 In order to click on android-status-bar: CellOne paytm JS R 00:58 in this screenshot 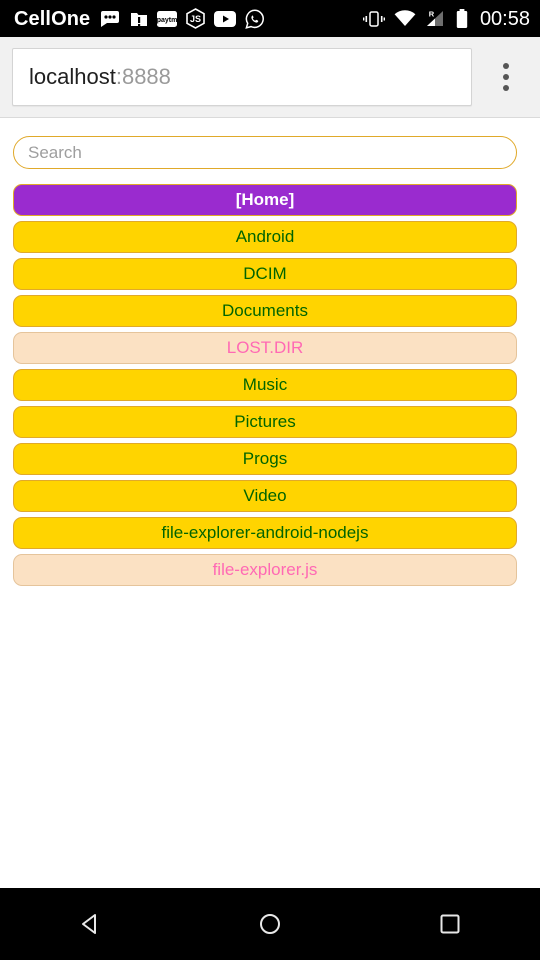, I will do `click(270, 18)`.